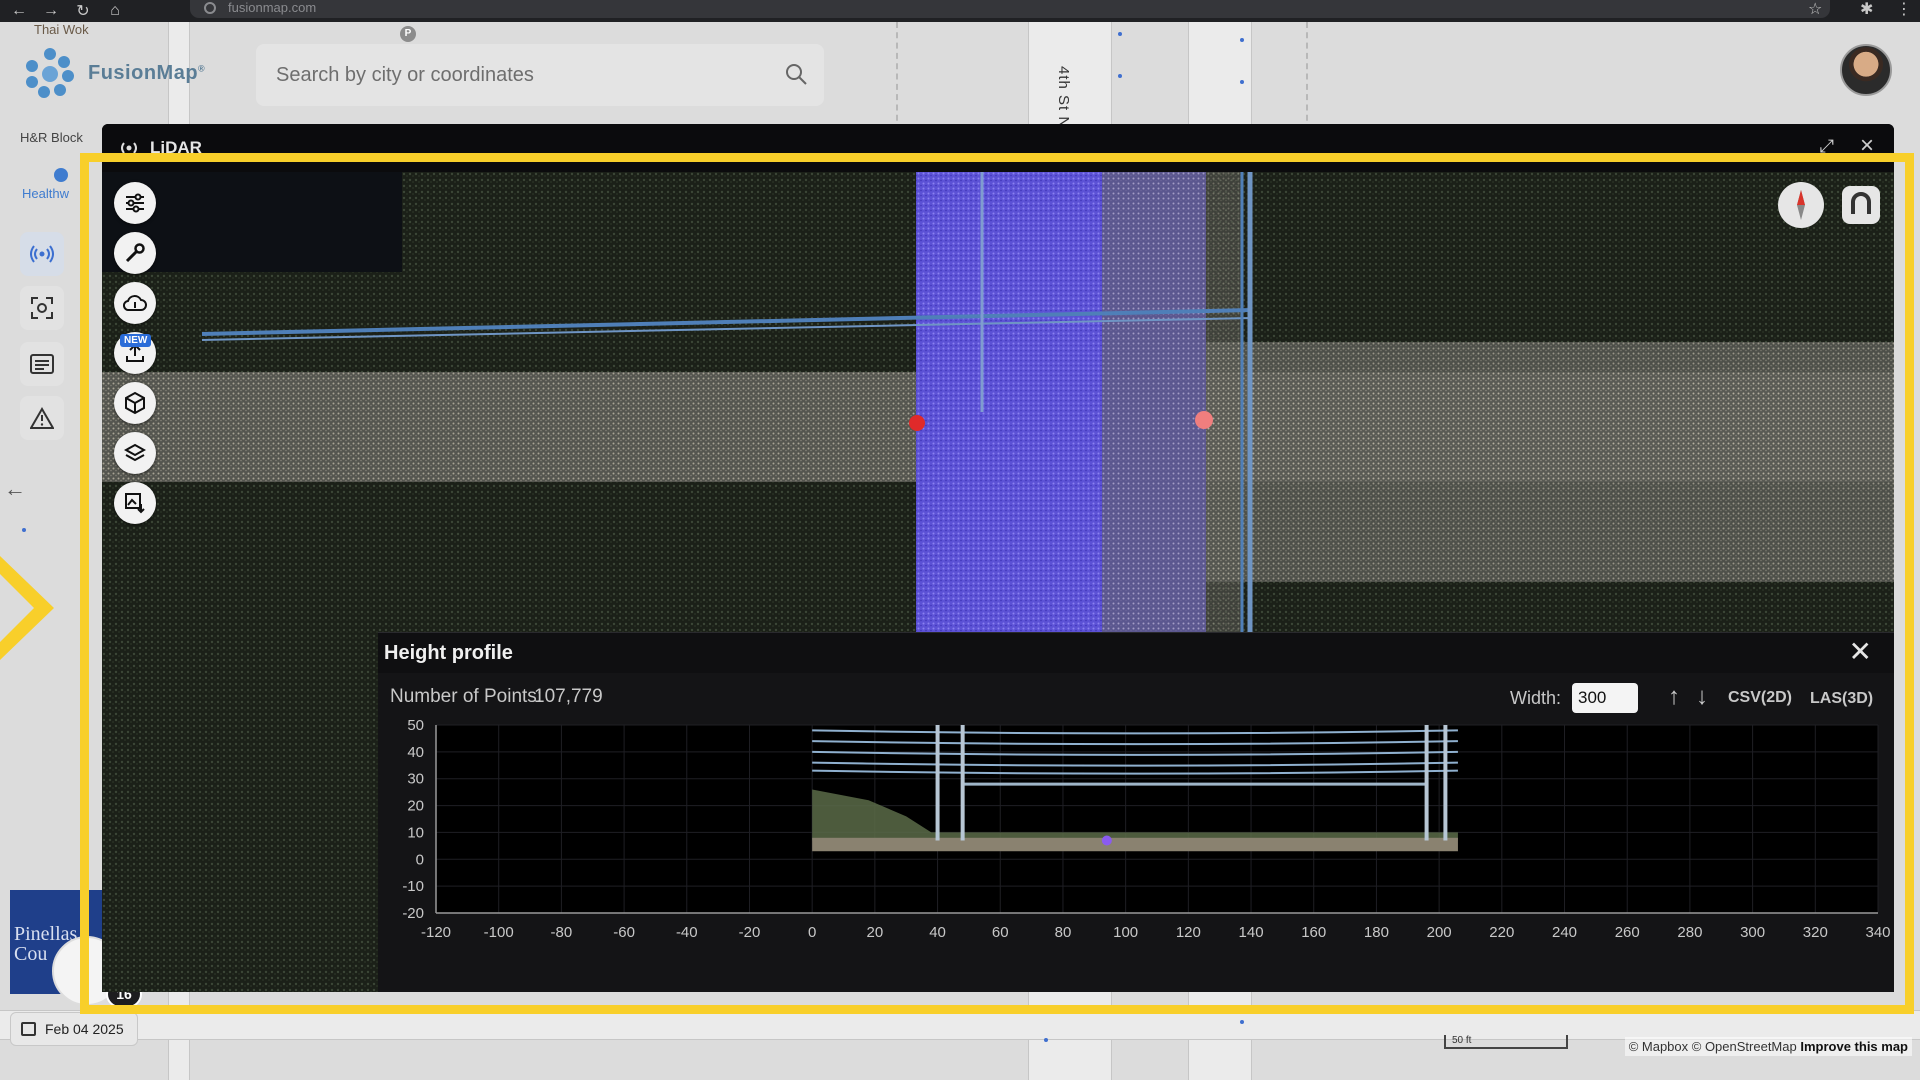  Describe the element at coordinates (19, 11) in the screenshot. I see `back-icon: ←` at that location.